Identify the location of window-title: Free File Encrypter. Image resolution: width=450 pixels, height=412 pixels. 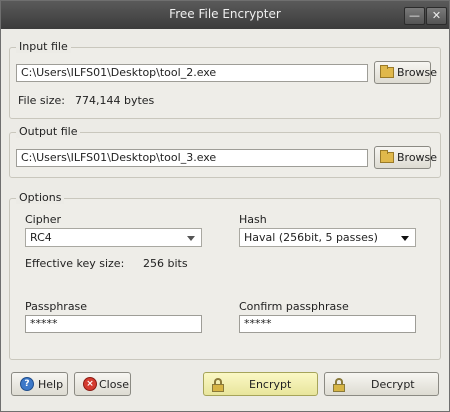
(225, 14).